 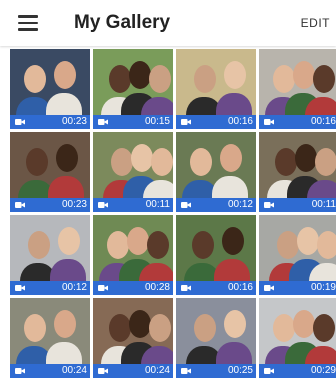 I want to click on video-thumbnail: 00:19, so click(x=297, y=255).